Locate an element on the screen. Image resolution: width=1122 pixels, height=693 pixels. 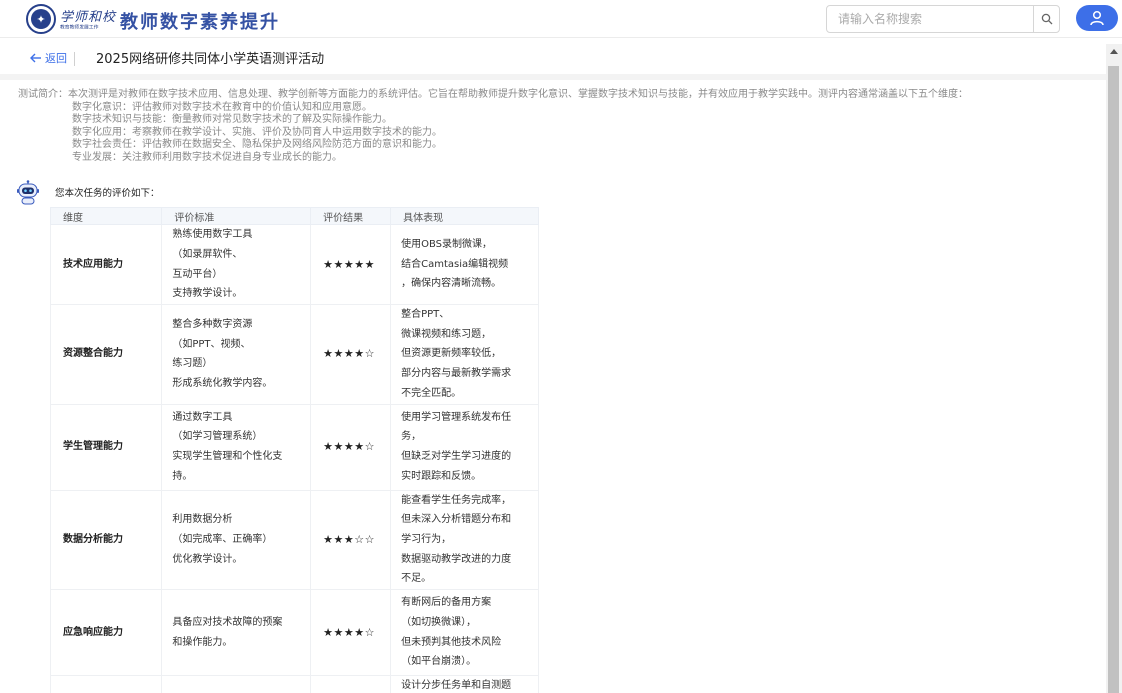
arrow-left-icon is located at coordinates (35, 58).